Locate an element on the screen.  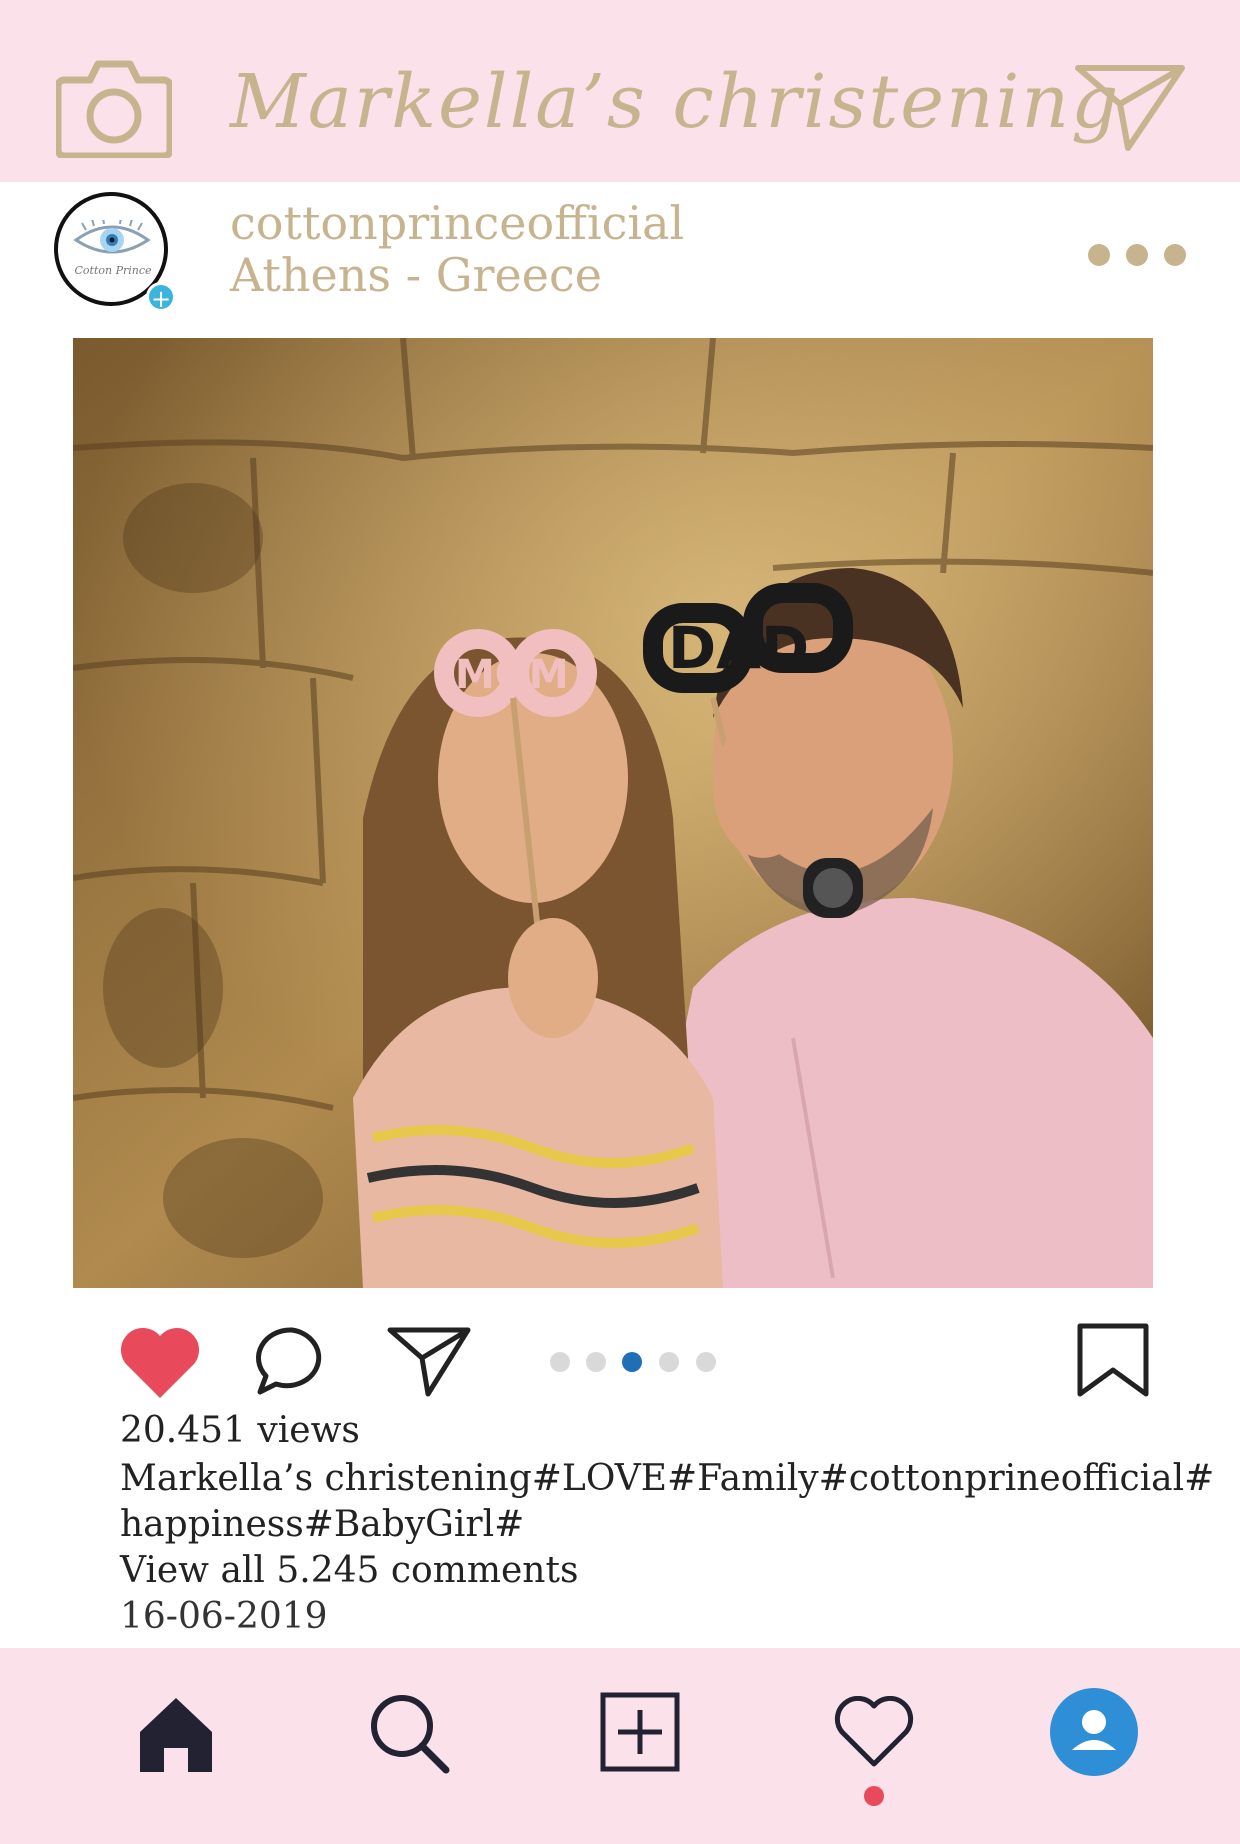
like-heart-icon is located at coordinates (160, 1364).